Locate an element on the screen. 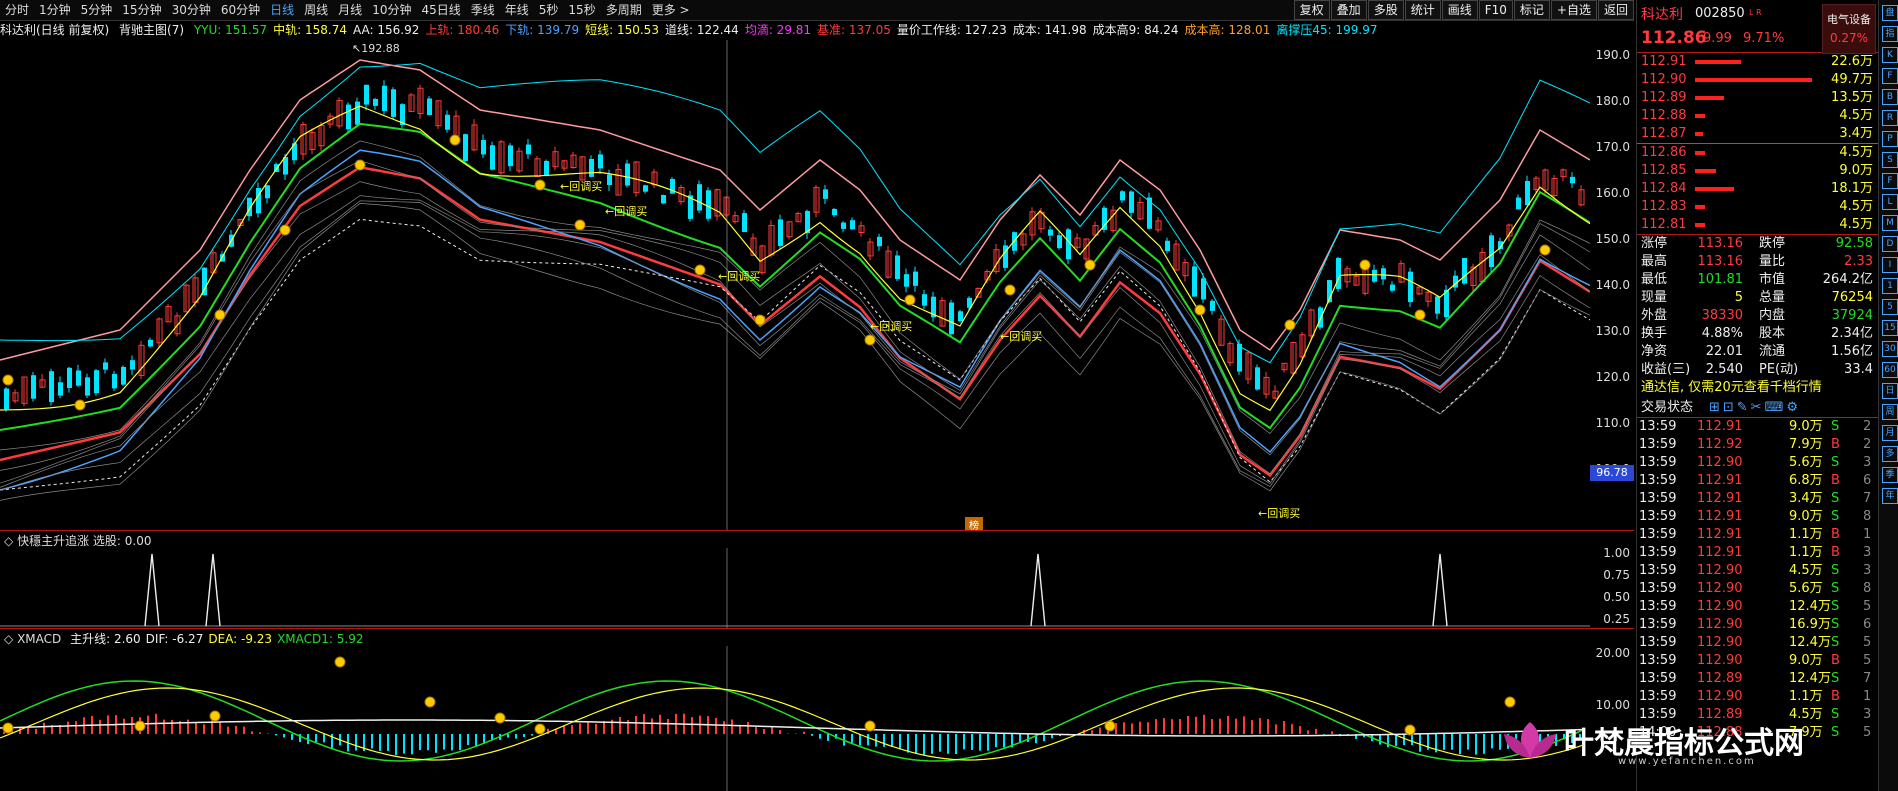 This screenshot has height=791, width=1898. toolbar-button-2: 多股 is located at coordinates (1385, 10).